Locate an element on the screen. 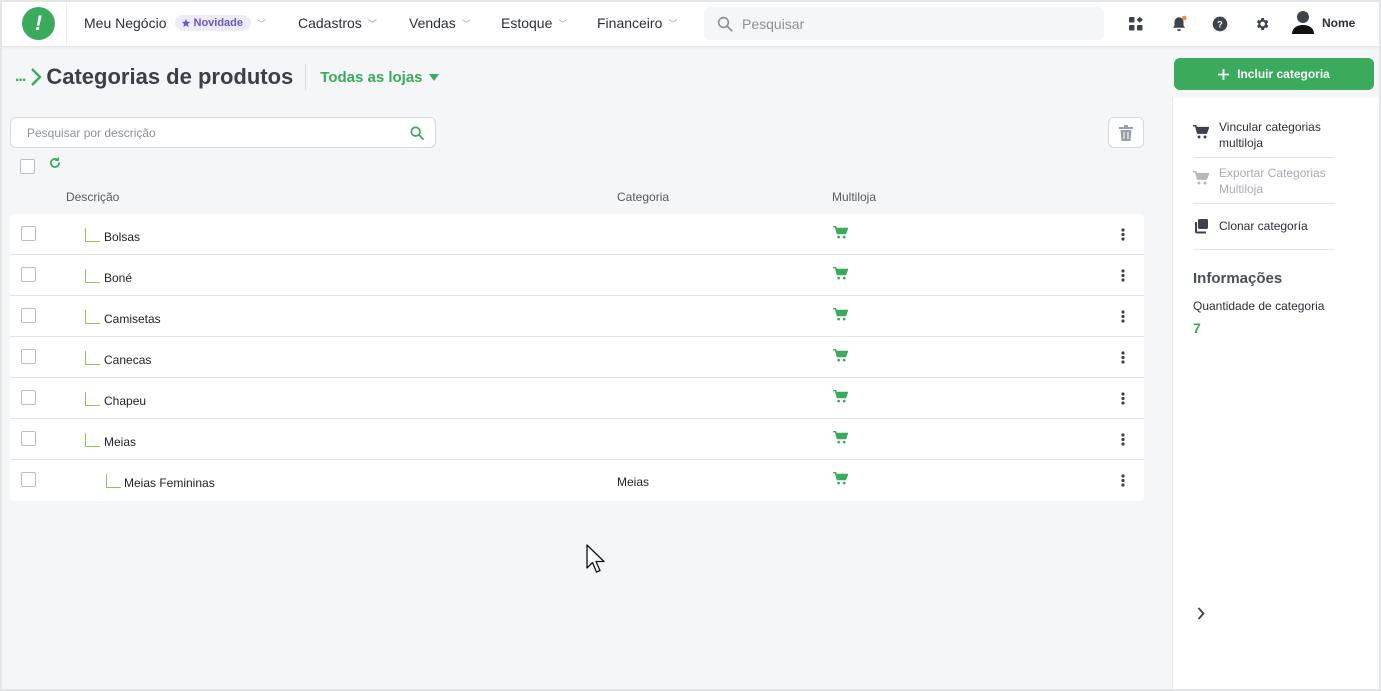 The width and height of the screenshot is (1381, 691). store-filter-dropdown: Todas as lojas is located at coordinates (379, 77).